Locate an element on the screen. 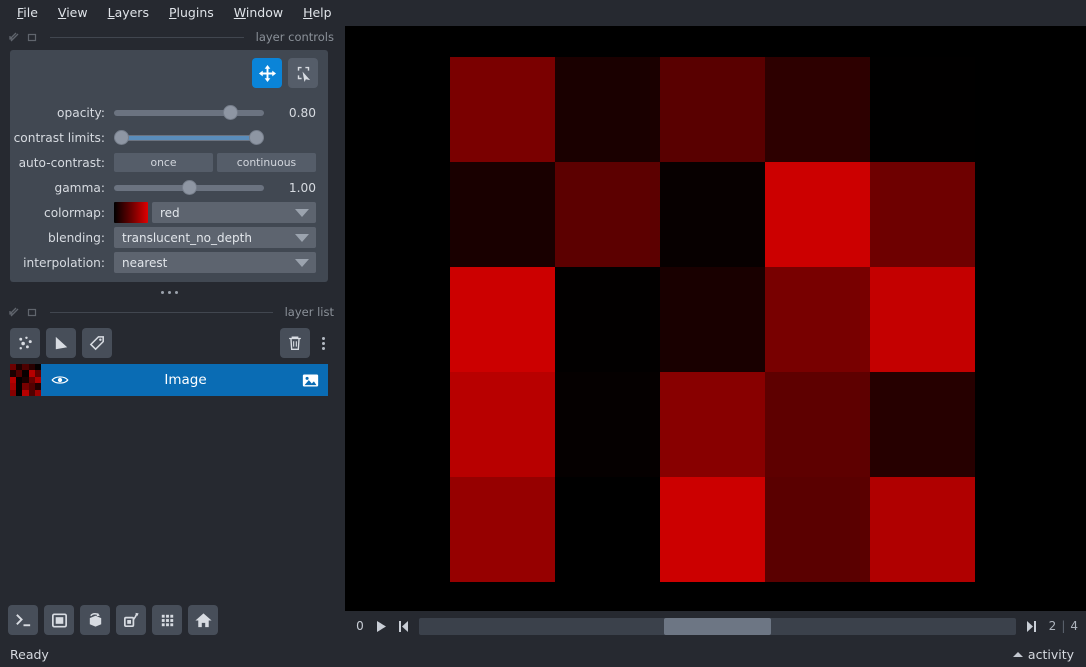 The height and width of the screenshot is (667, 1086). new-points-layer-button is located at coordinates (25, 343).